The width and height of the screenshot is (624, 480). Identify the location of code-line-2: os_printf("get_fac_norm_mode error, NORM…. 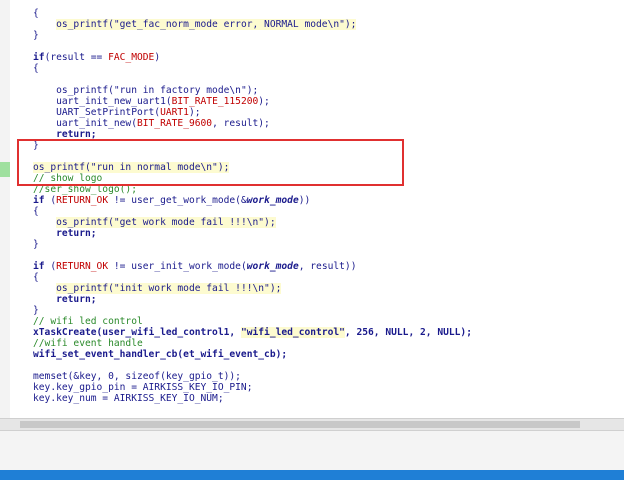
(206, 24).